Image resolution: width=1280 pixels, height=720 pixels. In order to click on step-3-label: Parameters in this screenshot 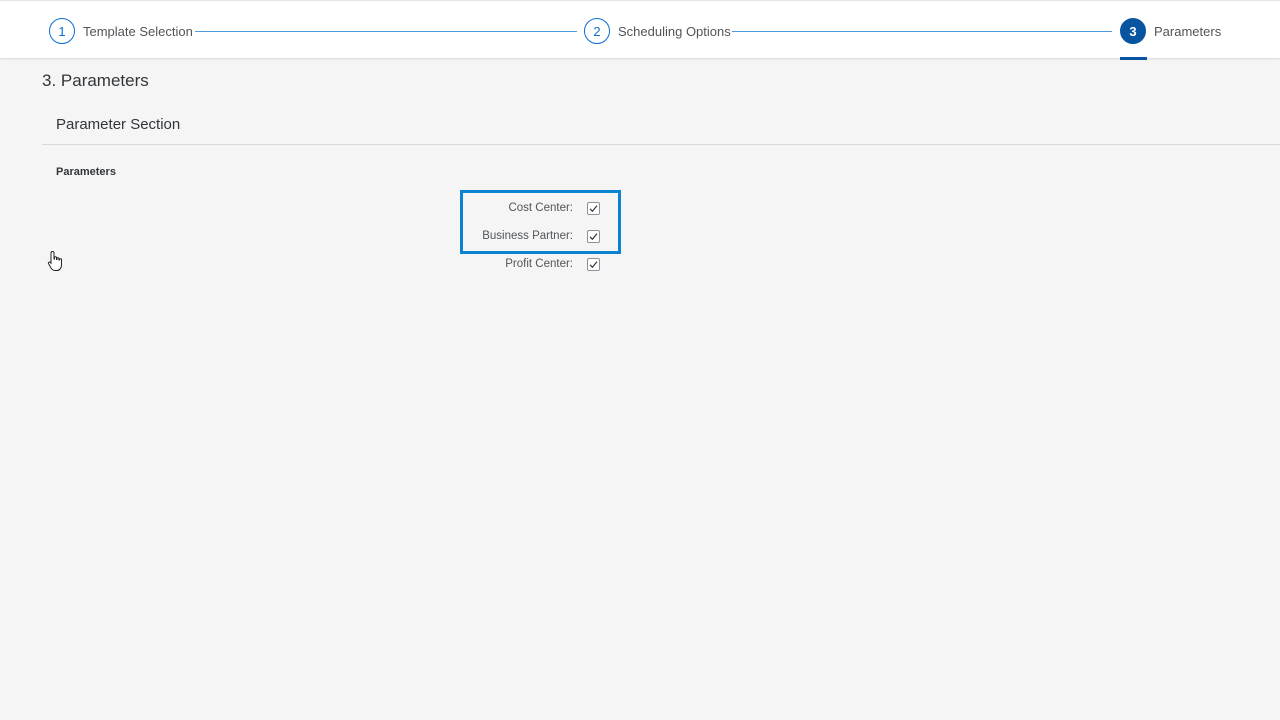, I will do `click(1188, 31)`.